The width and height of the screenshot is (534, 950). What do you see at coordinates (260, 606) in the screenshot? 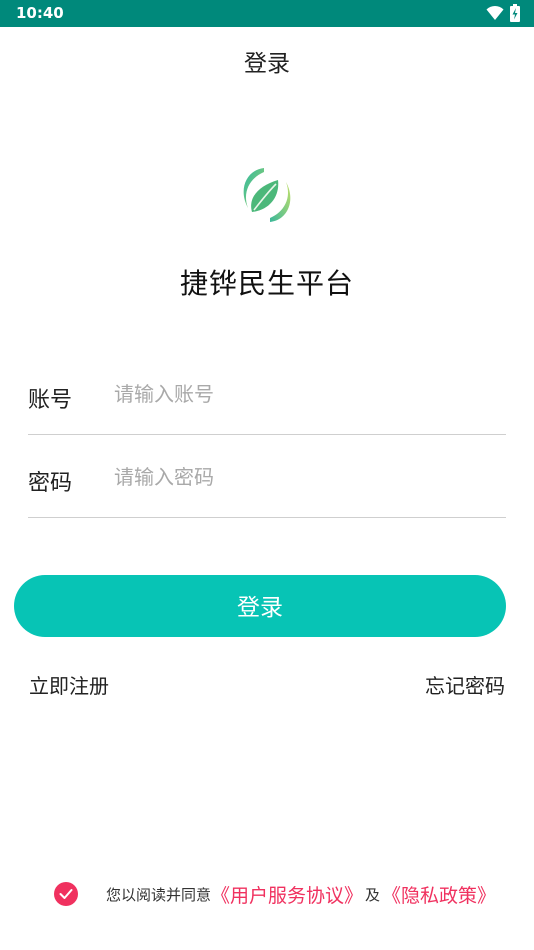
I see `login-button: 登录` at bounding box center [260, 606].